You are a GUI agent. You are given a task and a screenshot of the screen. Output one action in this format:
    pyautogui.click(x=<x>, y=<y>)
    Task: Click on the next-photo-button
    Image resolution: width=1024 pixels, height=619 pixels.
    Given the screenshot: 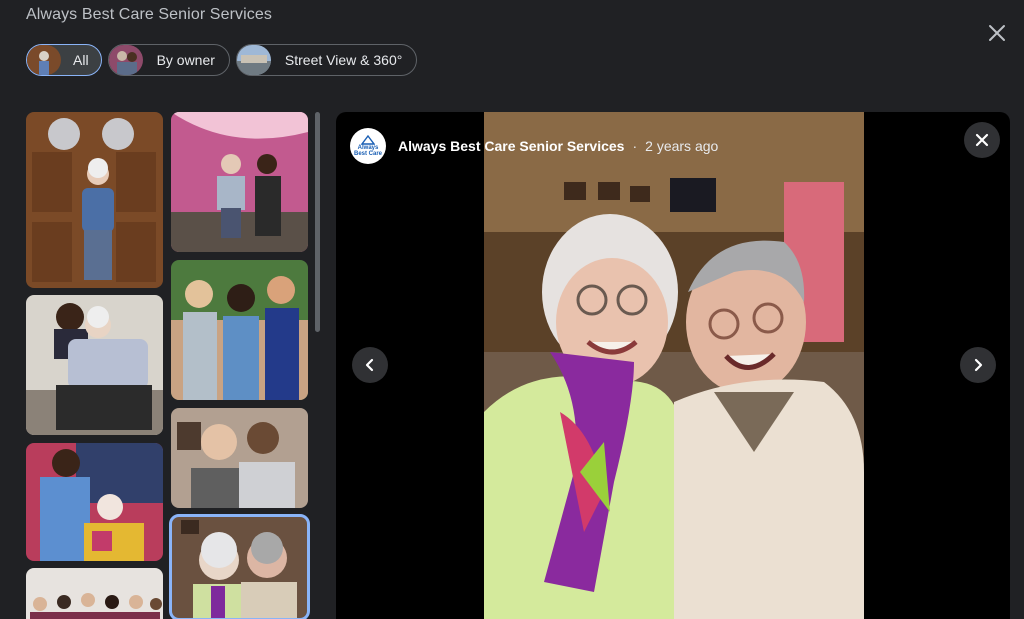 What is the action you would take?
    pyautogui.click(x=978, y=365)
    